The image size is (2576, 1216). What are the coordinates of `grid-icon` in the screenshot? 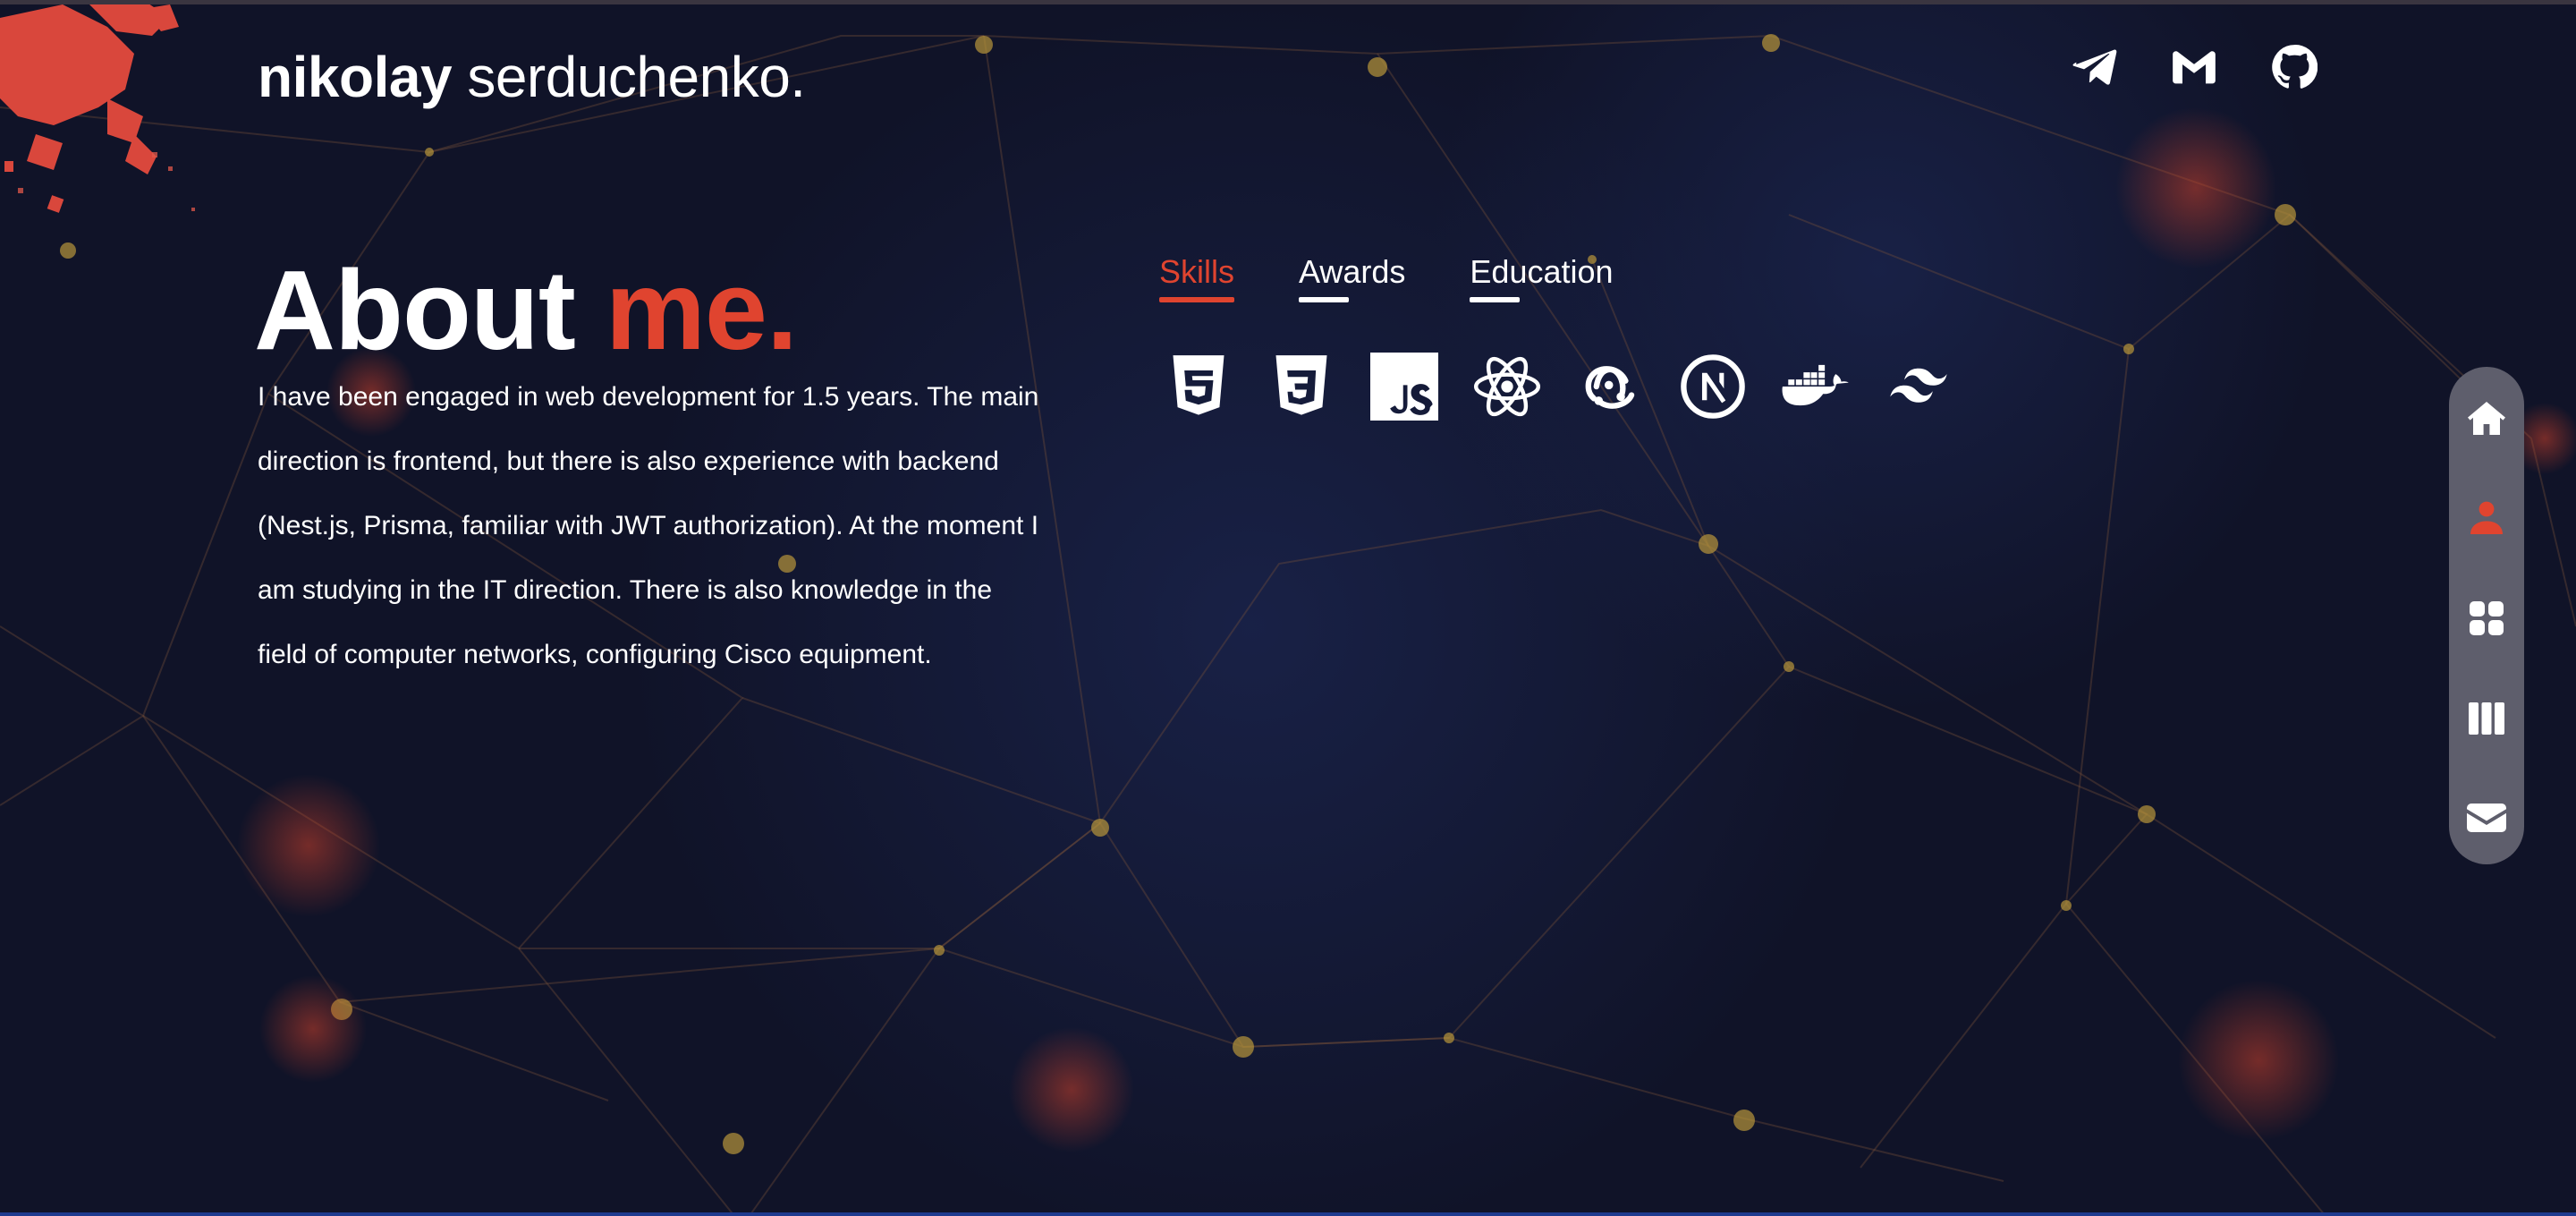 It's located at (2487, 618).